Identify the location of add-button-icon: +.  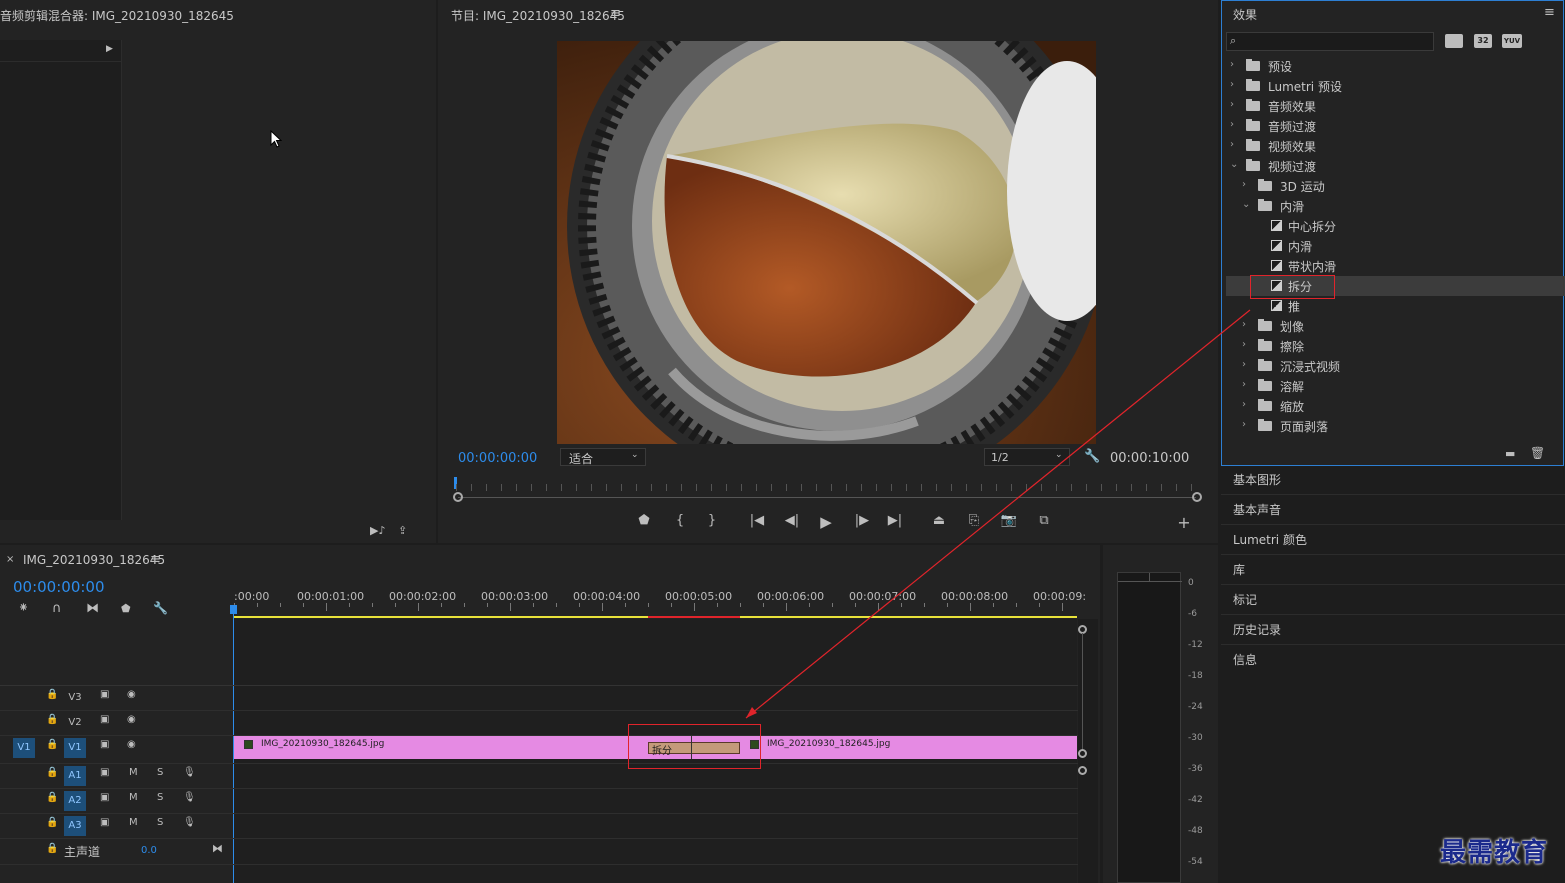
(1184, 522).